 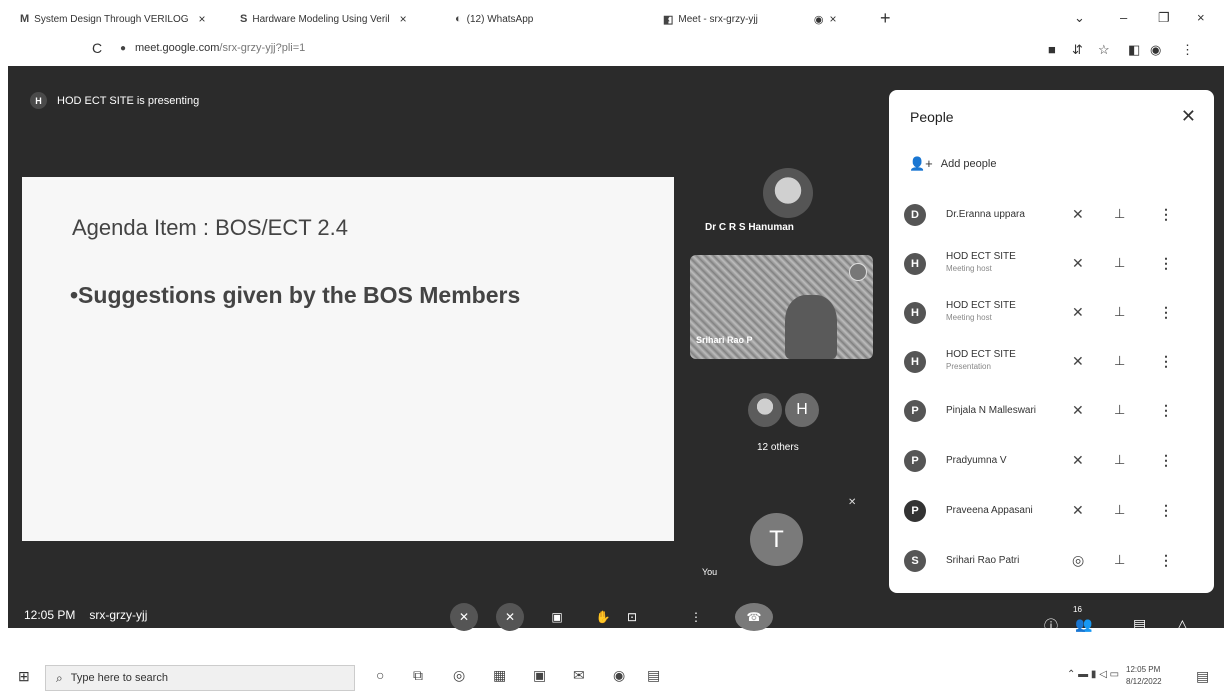 I want to click on participant-row: H HOD ECT SITE Presentation ✕ ⊥ ⋮, so click(x=1051, y=362).